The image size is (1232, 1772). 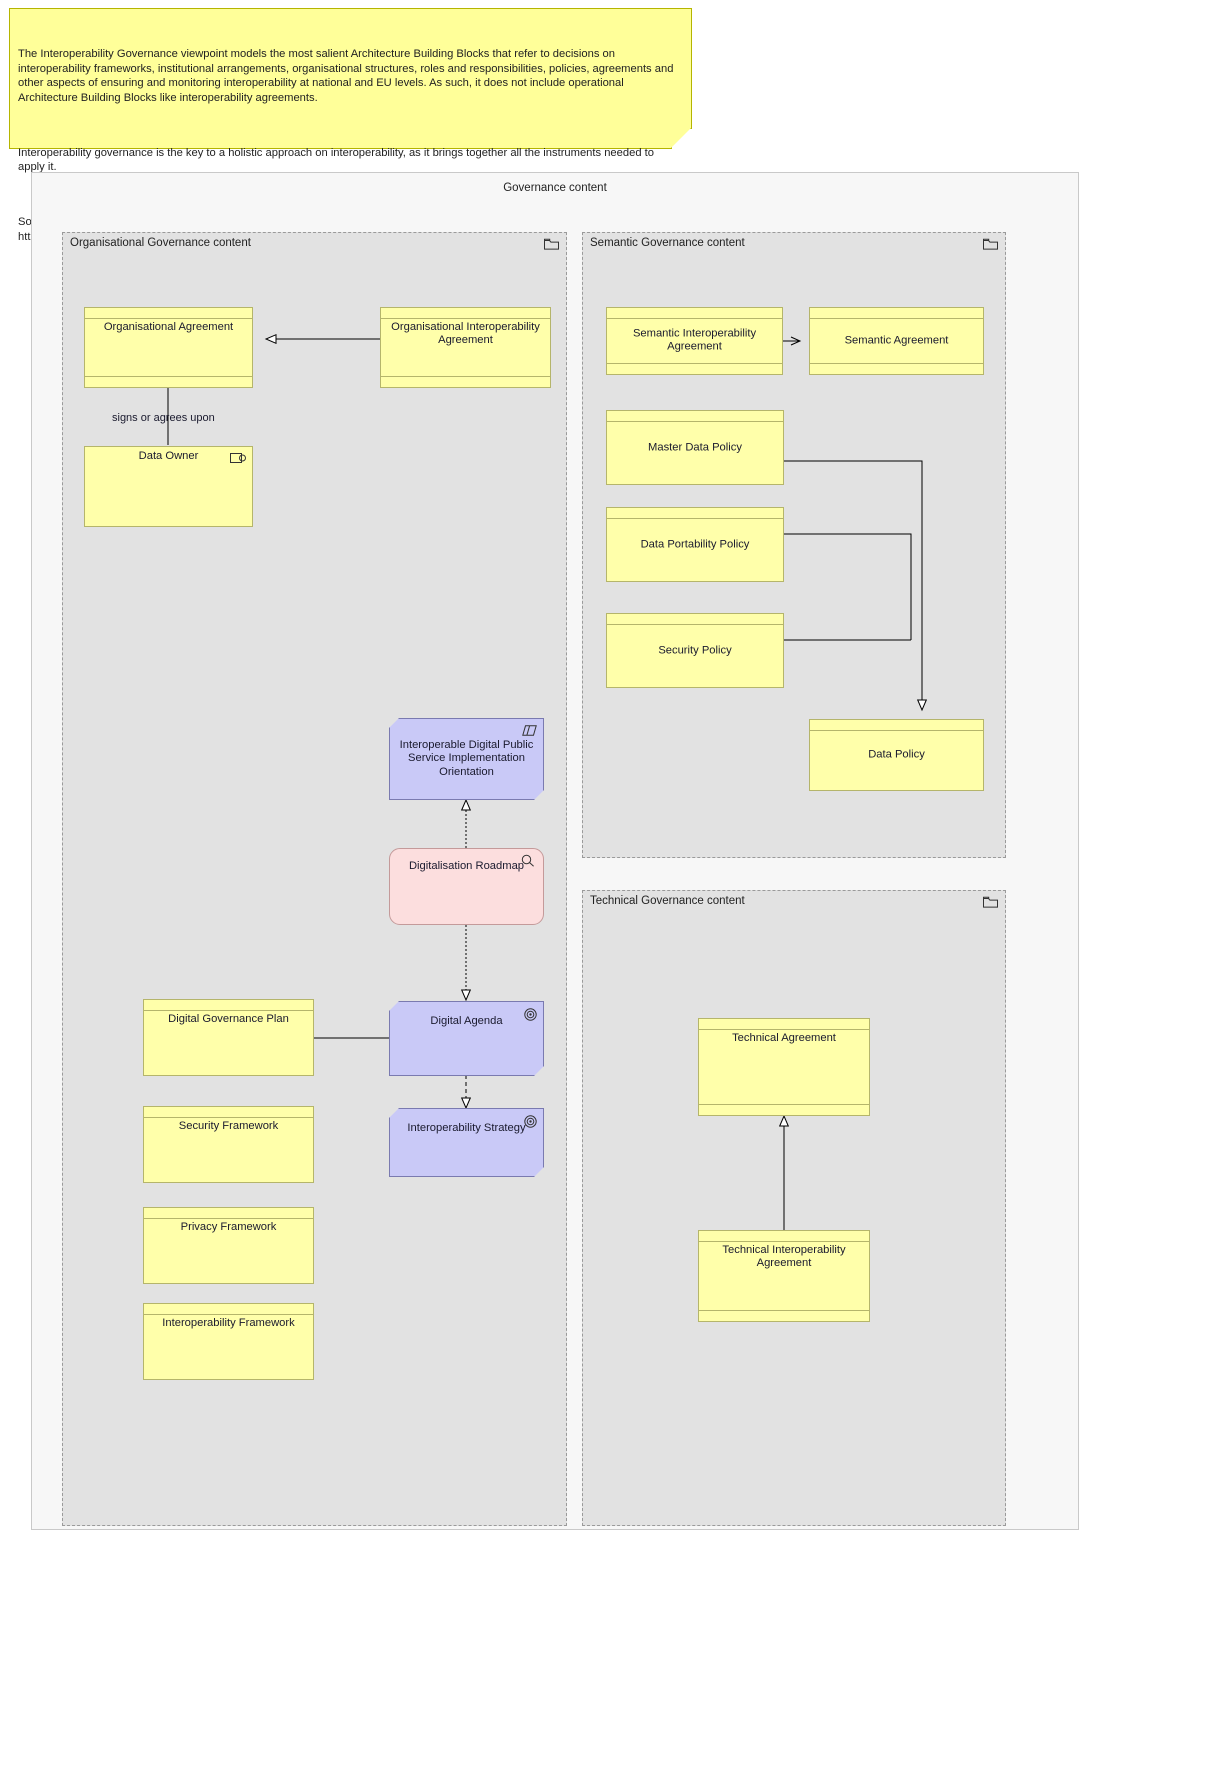 What do you see at coordinates (168, 327) in the screenshot?
I see `node-label: Organisational Agreement` at bounding box center [168, 327].